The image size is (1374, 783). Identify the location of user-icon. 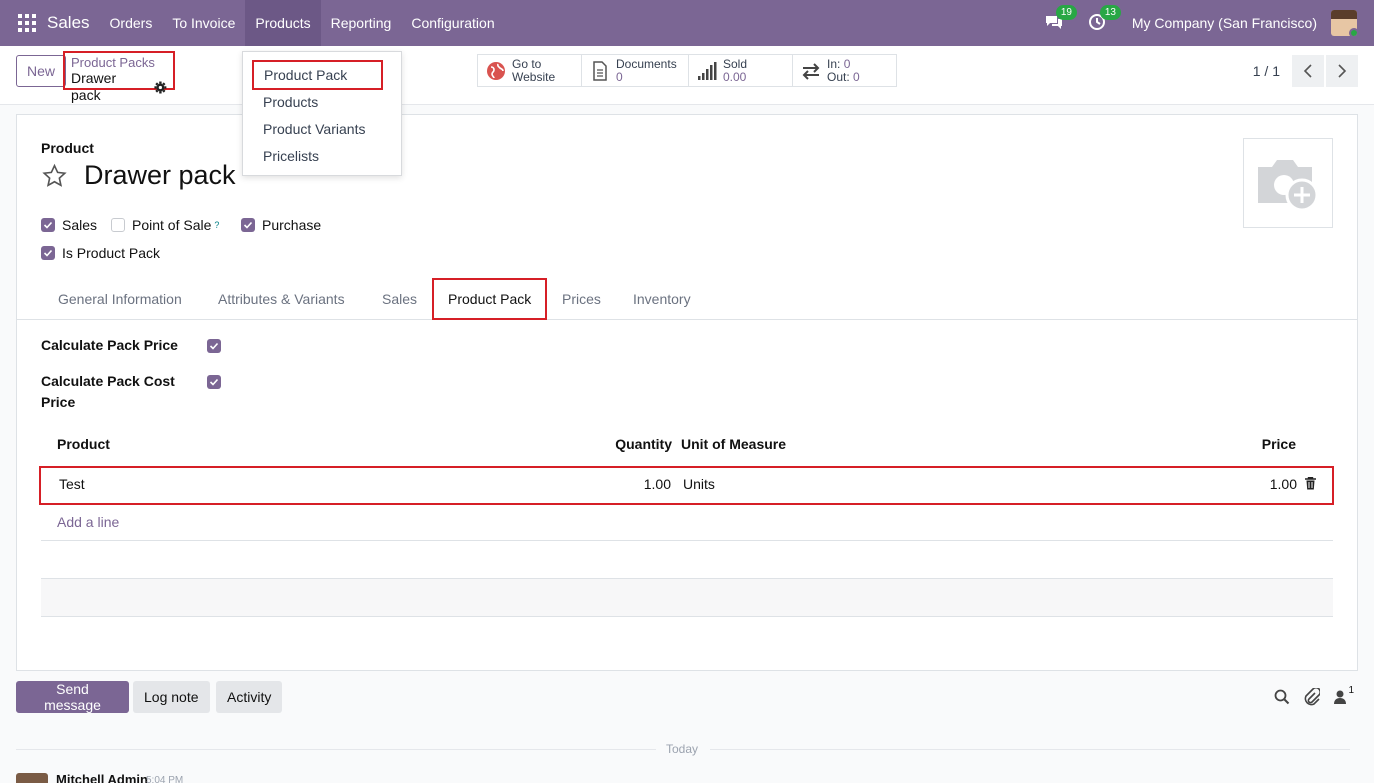
(1340, 697).